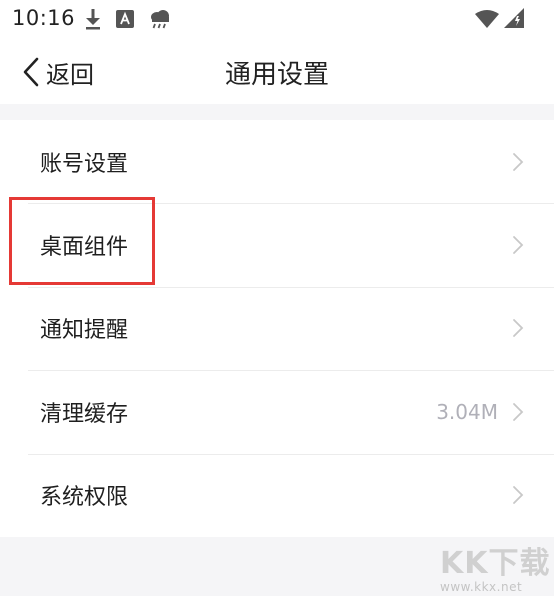 Image resolution: width=554 pixels, height=596 pixels. Describe the element at coordinates (495, 563) in the screenshot. I see `watermark-logo-text: KK下载` at that location.